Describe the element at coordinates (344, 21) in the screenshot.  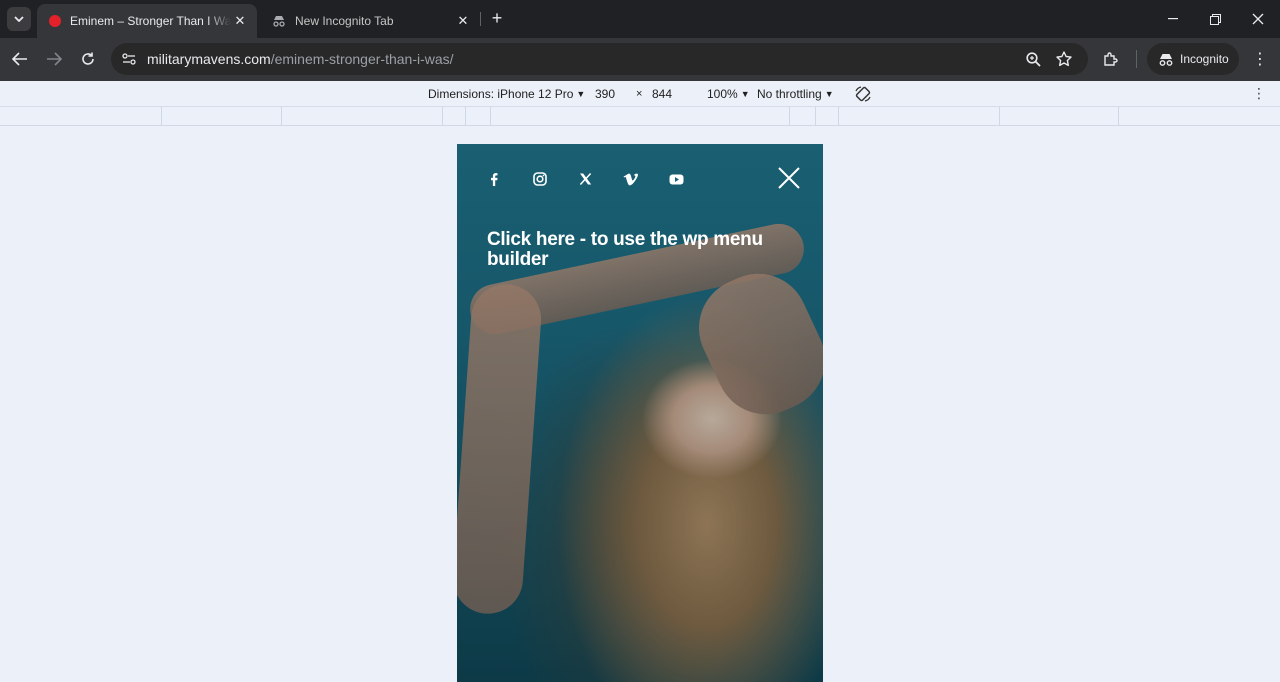
I see `tab-title: New Incognito Tab` at that location.